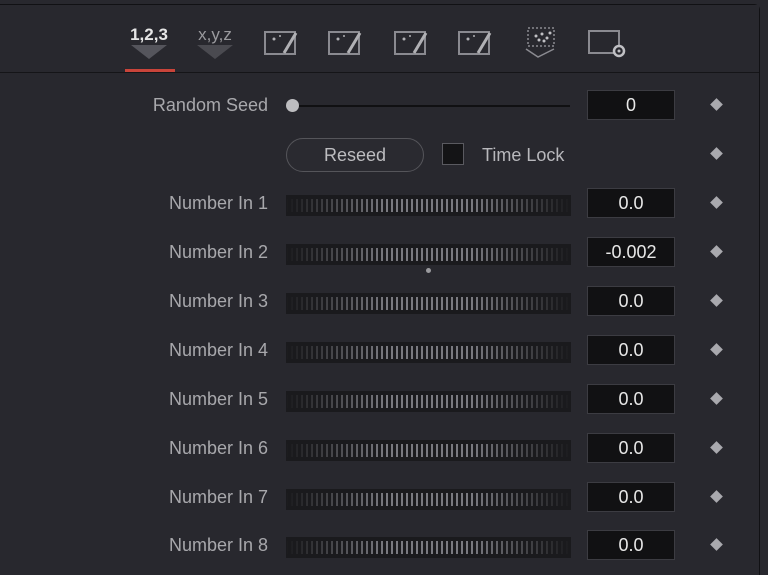  I want to click on random-seed-field: 0, so click(631, 105).